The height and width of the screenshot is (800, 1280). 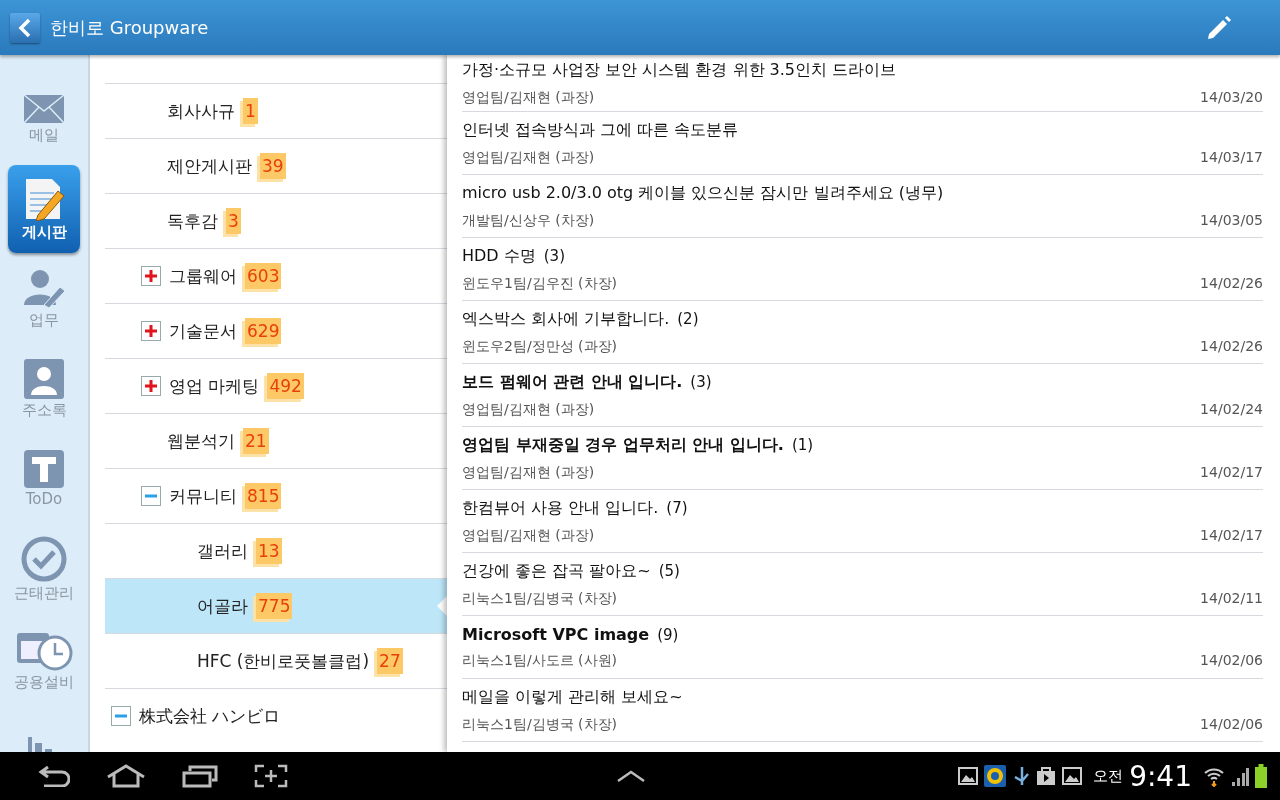 I want to click on post-author: 개발팀/신상우 (차장), so click(x=528, y=220).